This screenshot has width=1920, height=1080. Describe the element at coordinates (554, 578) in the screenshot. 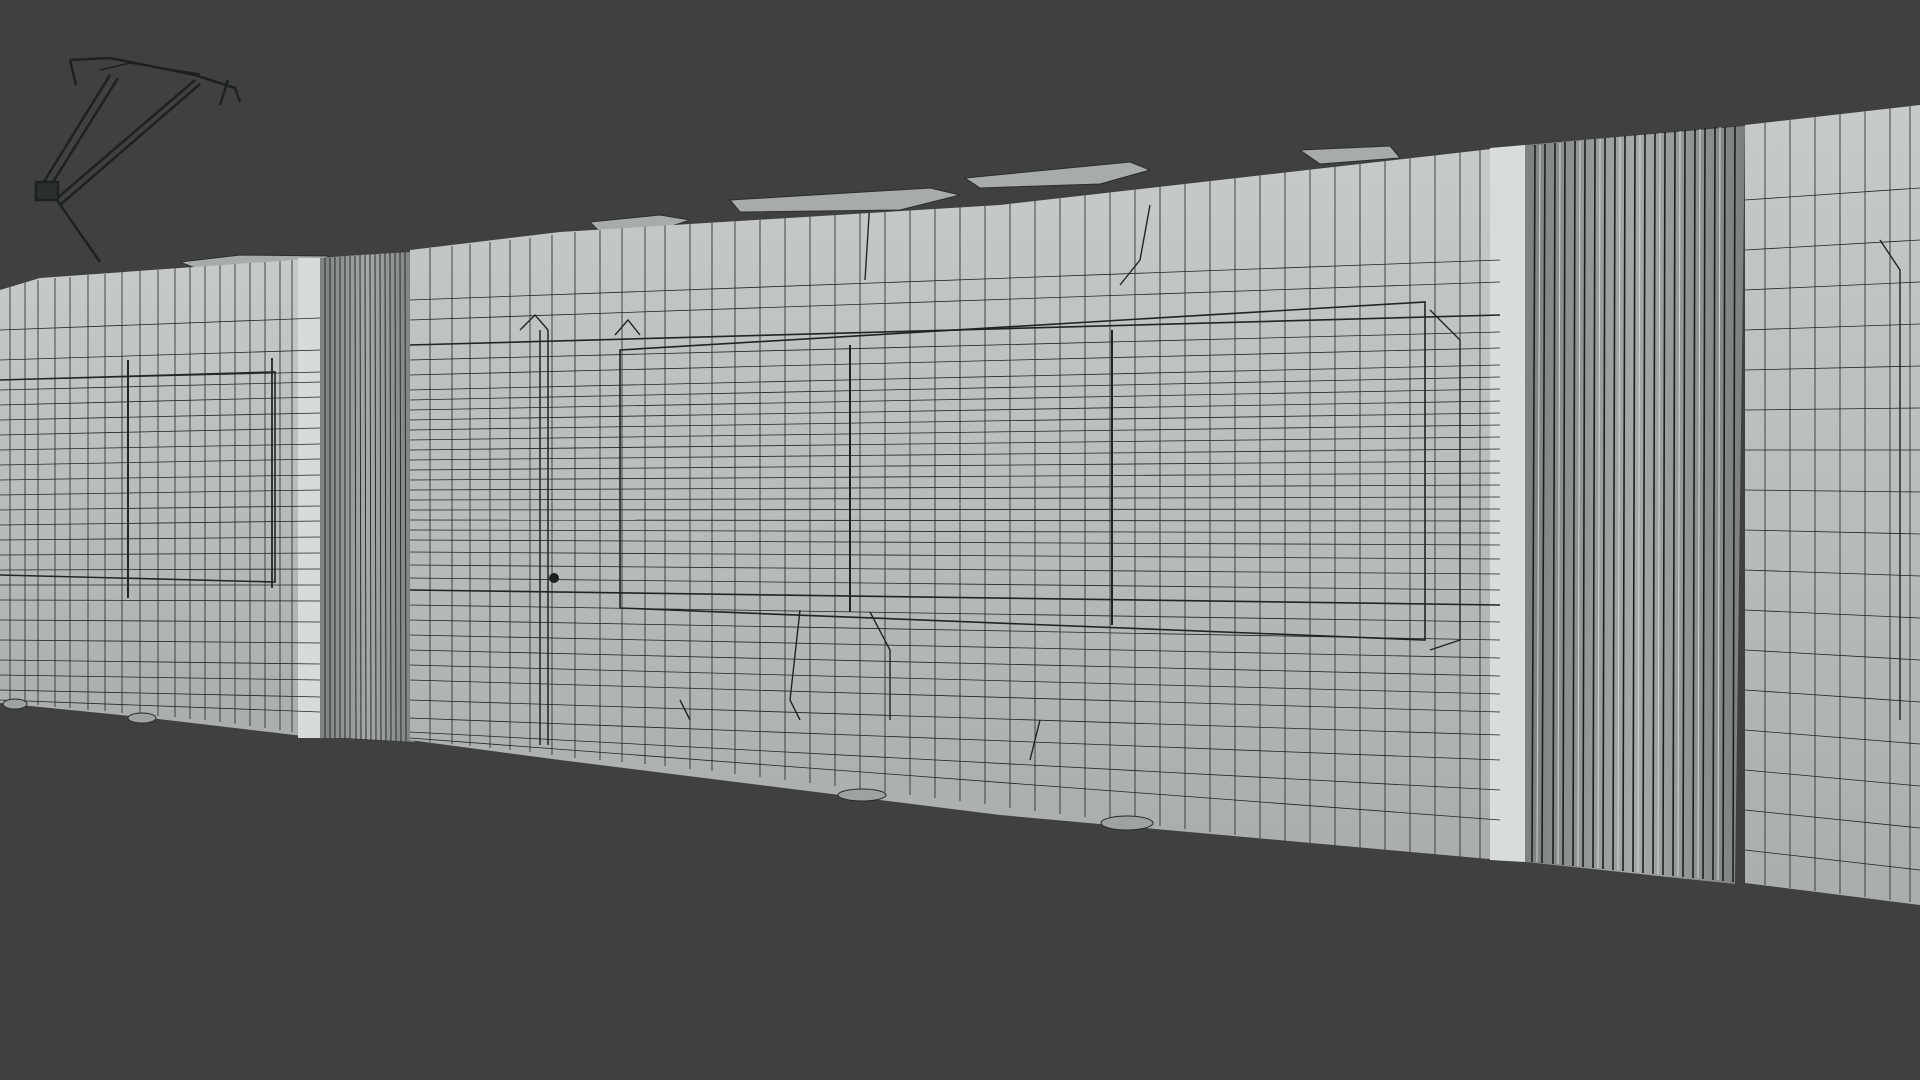

I see `door-button` at that location.